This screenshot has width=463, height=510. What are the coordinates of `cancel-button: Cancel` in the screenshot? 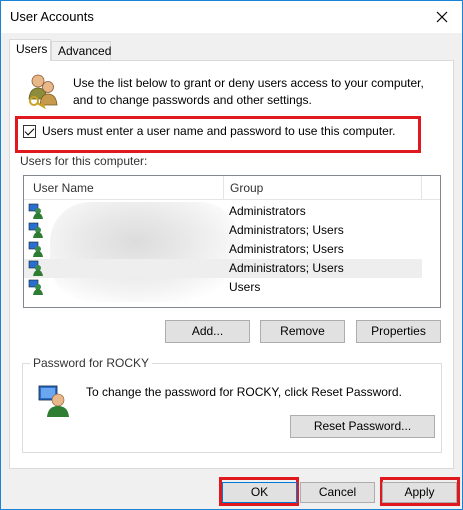 It's located at (337, 492).